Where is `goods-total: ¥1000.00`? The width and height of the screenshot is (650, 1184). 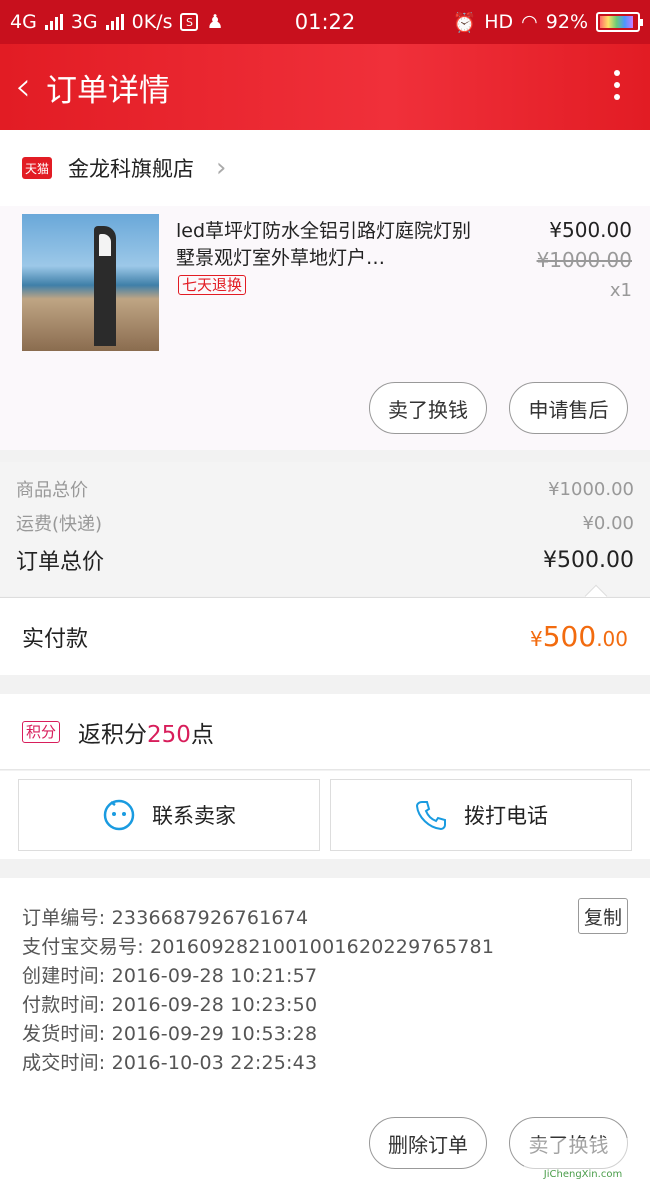
goods-total: ¥1000.00 is located at coordinates (591, 489).